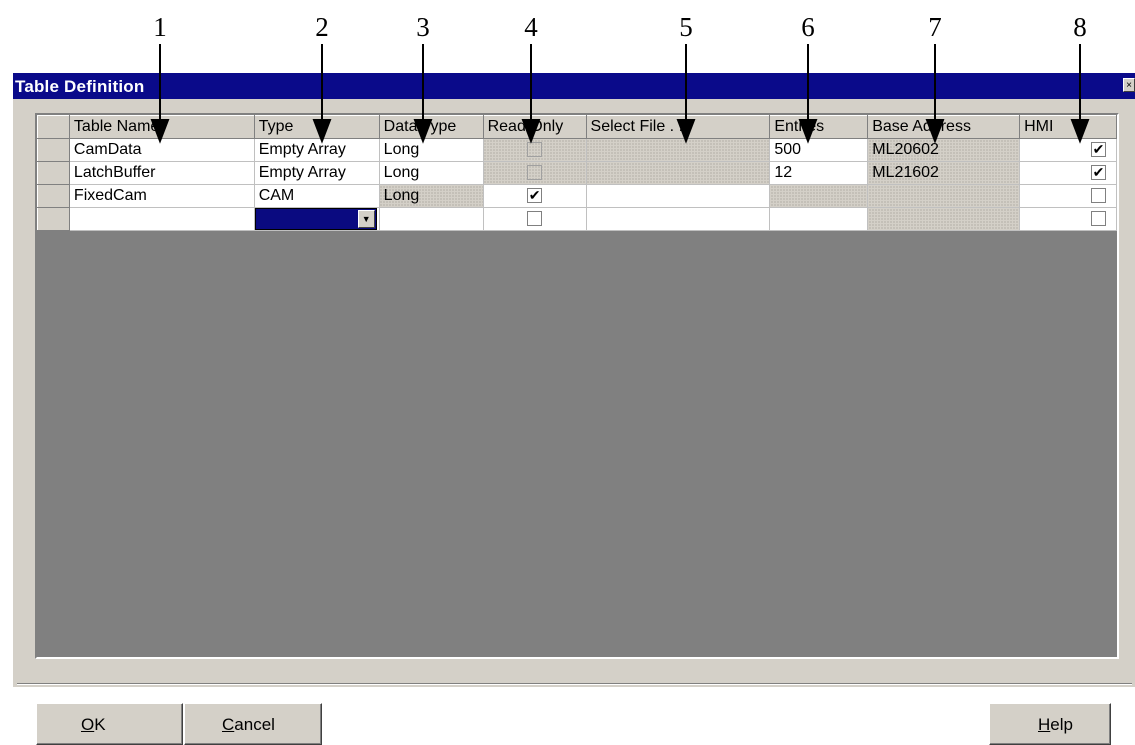  What do you see at coordinates (944, 173) in the screenshot?
I see `base-address-cell: ML21602` at bounding box center [944, 173].